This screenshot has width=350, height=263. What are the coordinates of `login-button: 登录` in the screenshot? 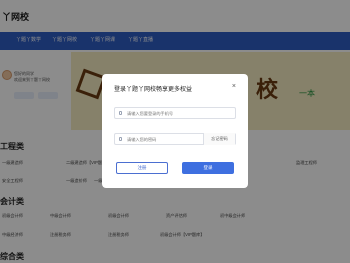 It's located at (208, 168).